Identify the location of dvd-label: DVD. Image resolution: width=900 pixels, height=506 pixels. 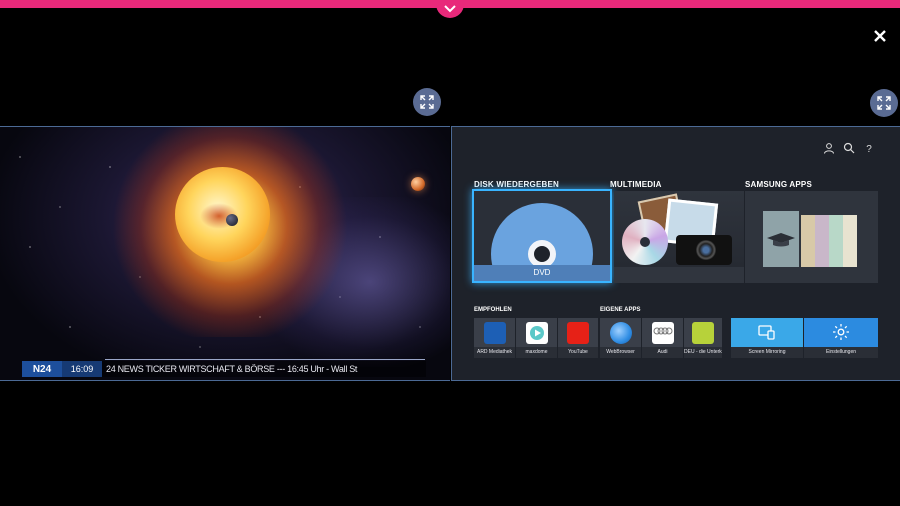
(542, 273).